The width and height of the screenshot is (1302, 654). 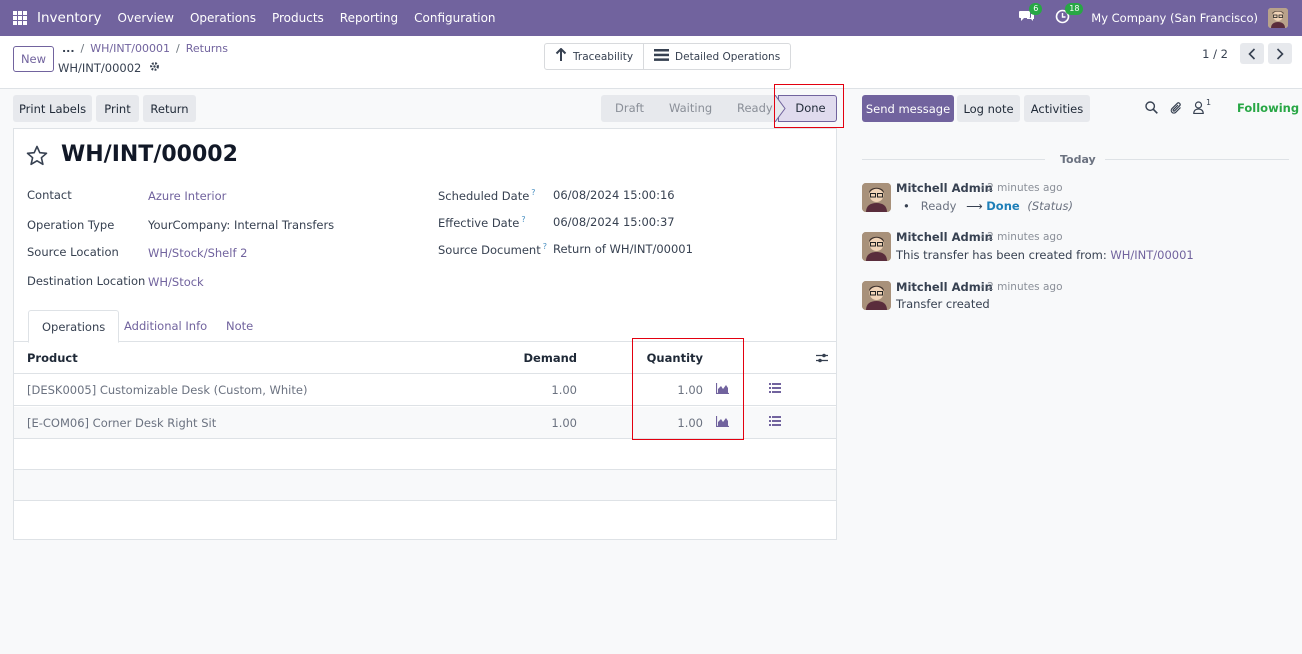 I want to click on activities-clock-icon: 18, so click(x=1069, y=15).